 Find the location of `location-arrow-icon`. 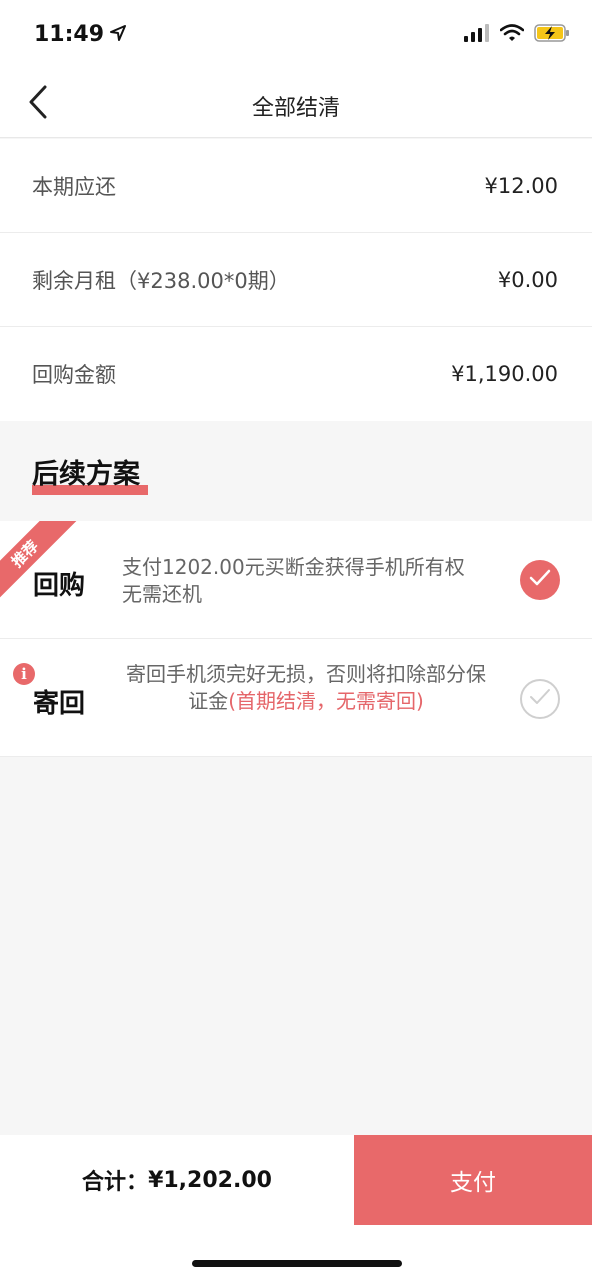

location-arrow-icon is located at coordinates (118, 34).